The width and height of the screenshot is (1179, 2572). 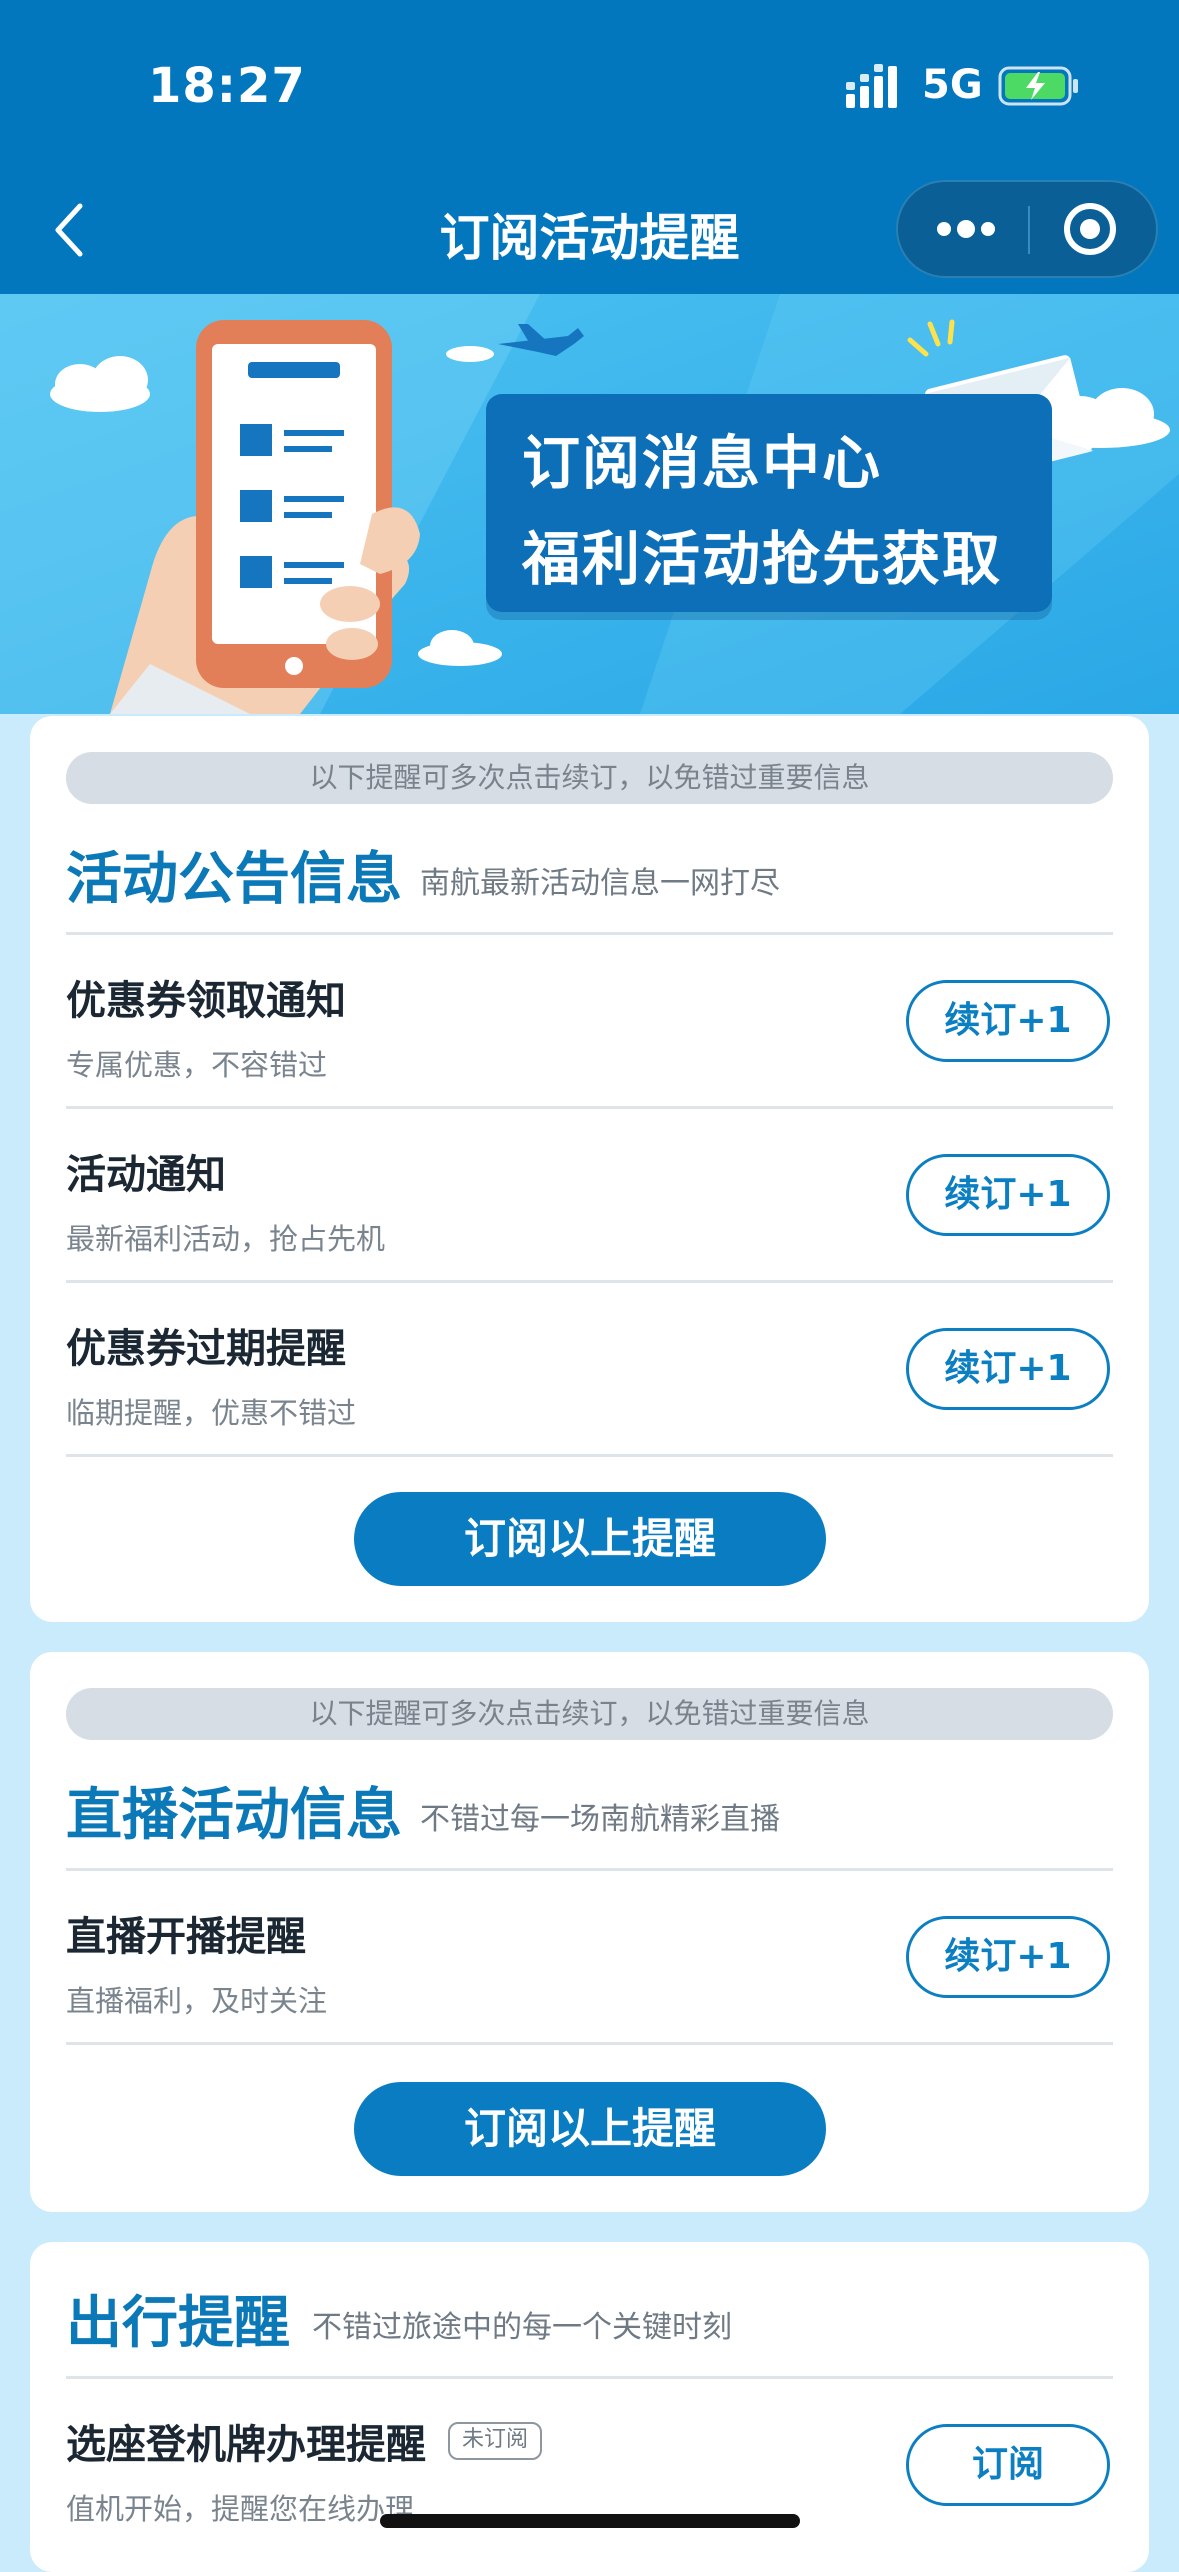 What do you see at coordinates (197, 1065) in the screenshot?
I see `item-subtitle: 专属优惠，不容错过` at bounding box center [197, 1065].